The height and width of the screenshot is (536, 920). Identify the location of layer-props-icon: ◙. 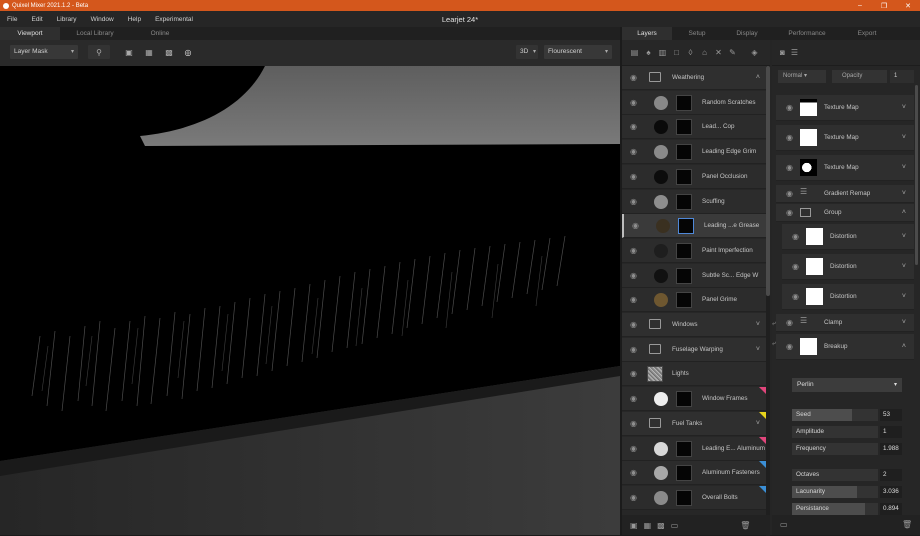
(782, 52).